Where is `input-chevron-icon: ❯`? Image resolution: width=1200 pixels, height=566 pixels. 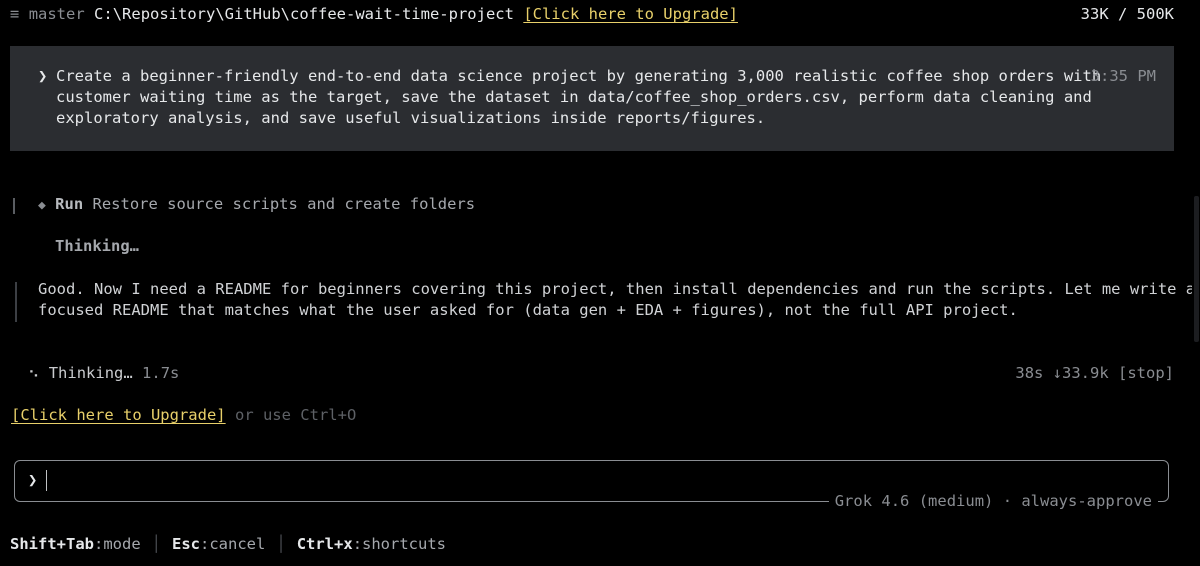 input-chevron-icon: ❯ is located at coordinates (33, 480).